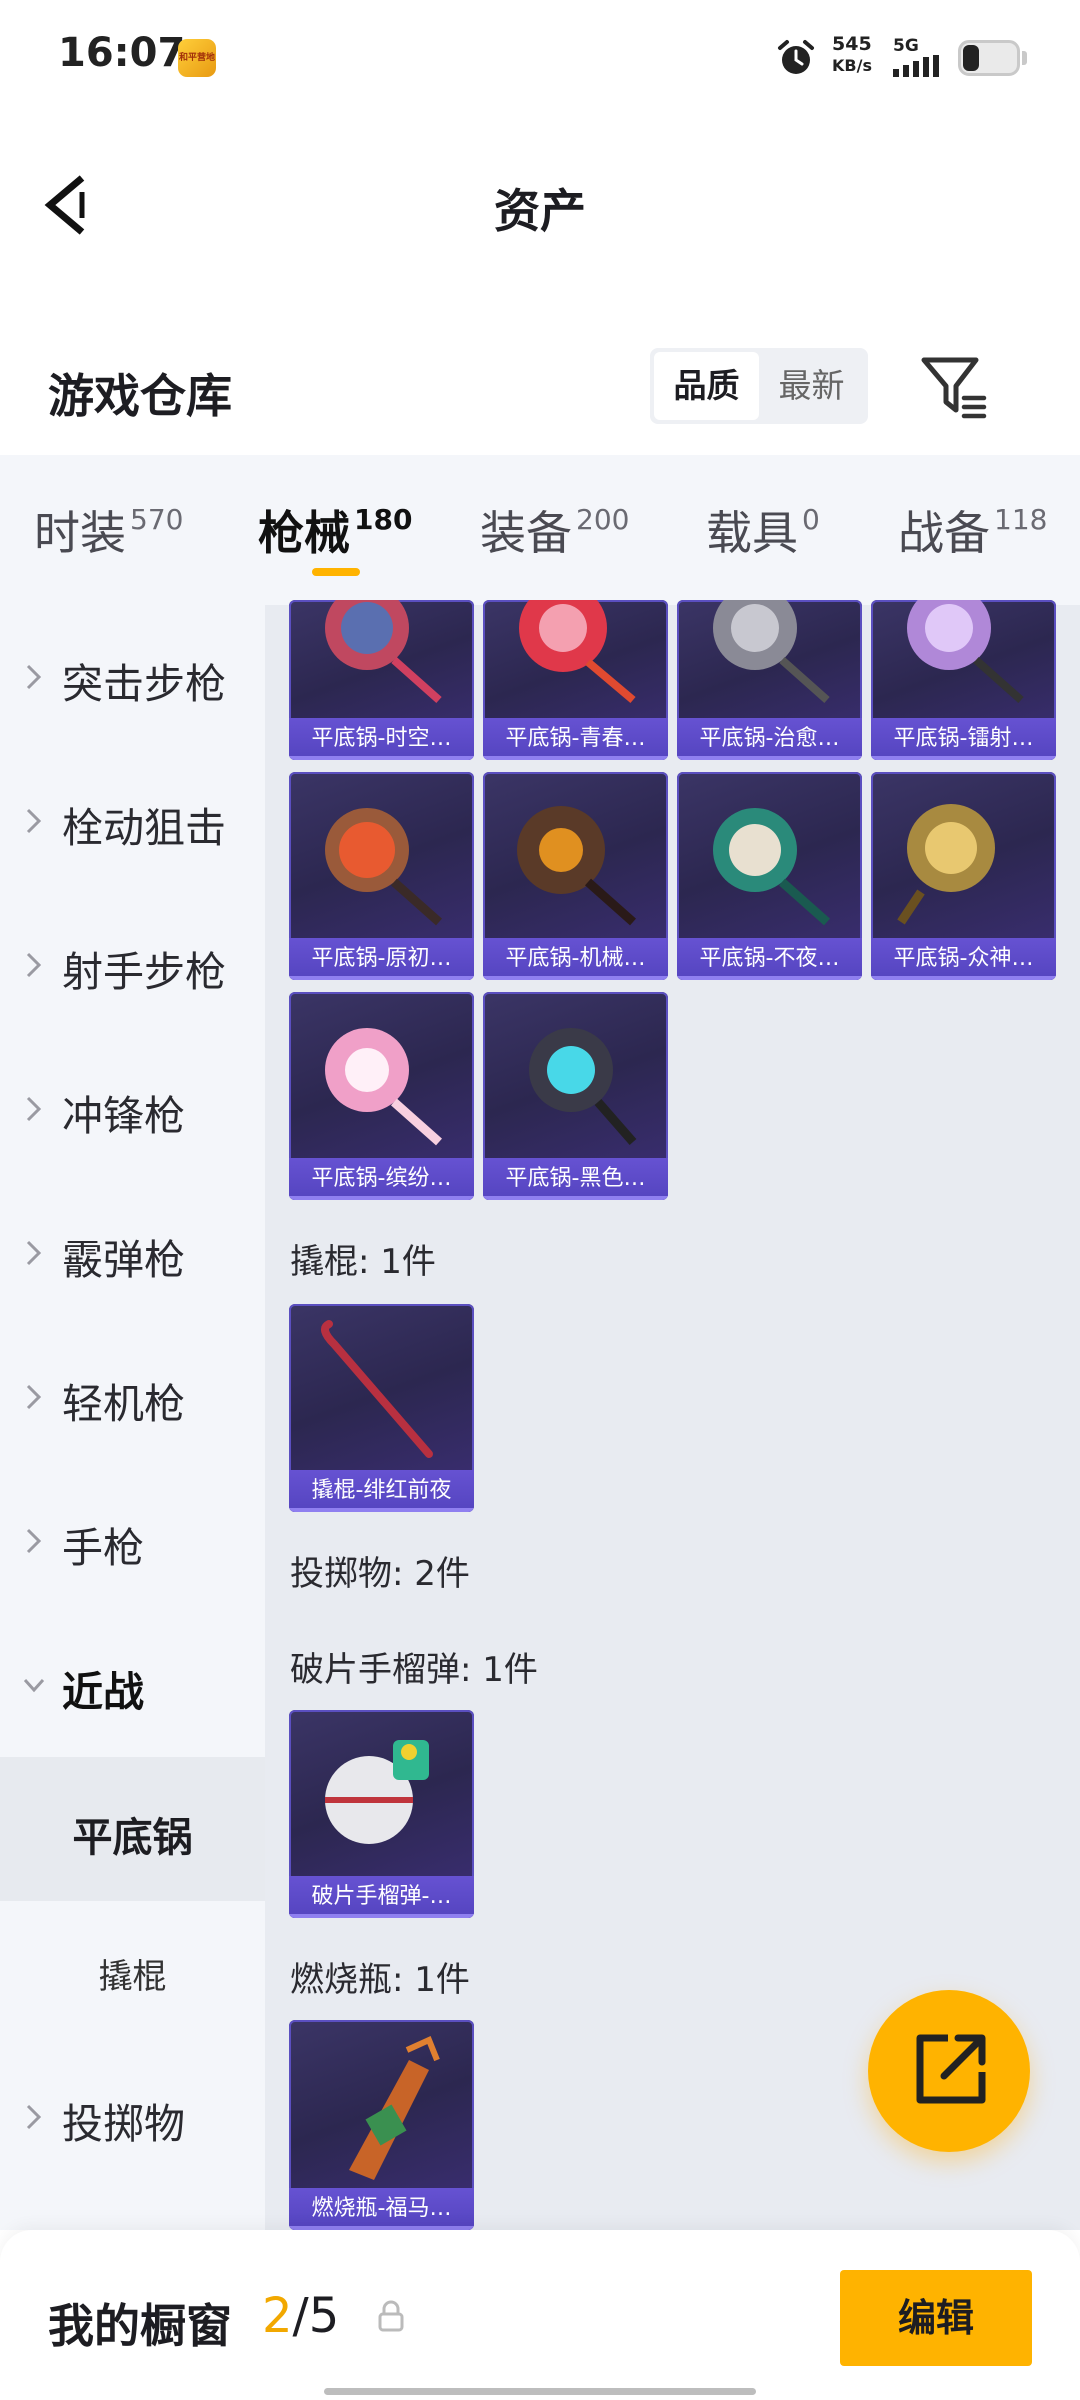 The image size is (1080, 2400). I want to click on net-type-label: 5G, so click(906, 46).